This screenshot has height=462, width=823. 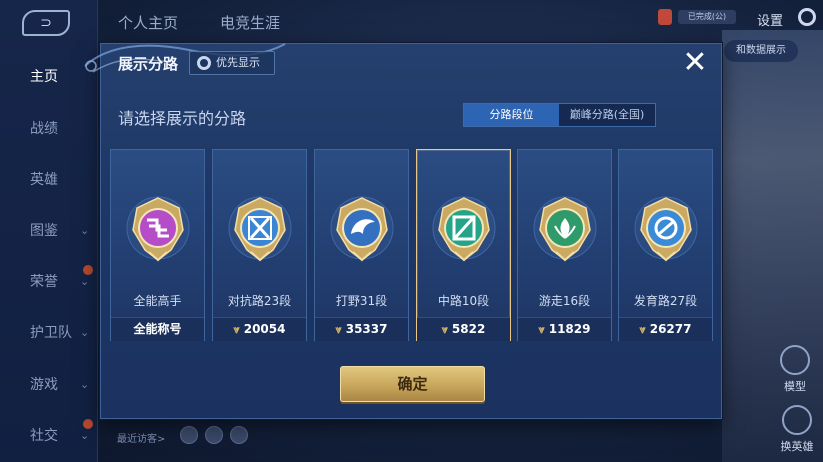 What do you see at coordinates (795, 386) in the screenshot?
I see `model-label: 模型` at bounding box center [795, 386].